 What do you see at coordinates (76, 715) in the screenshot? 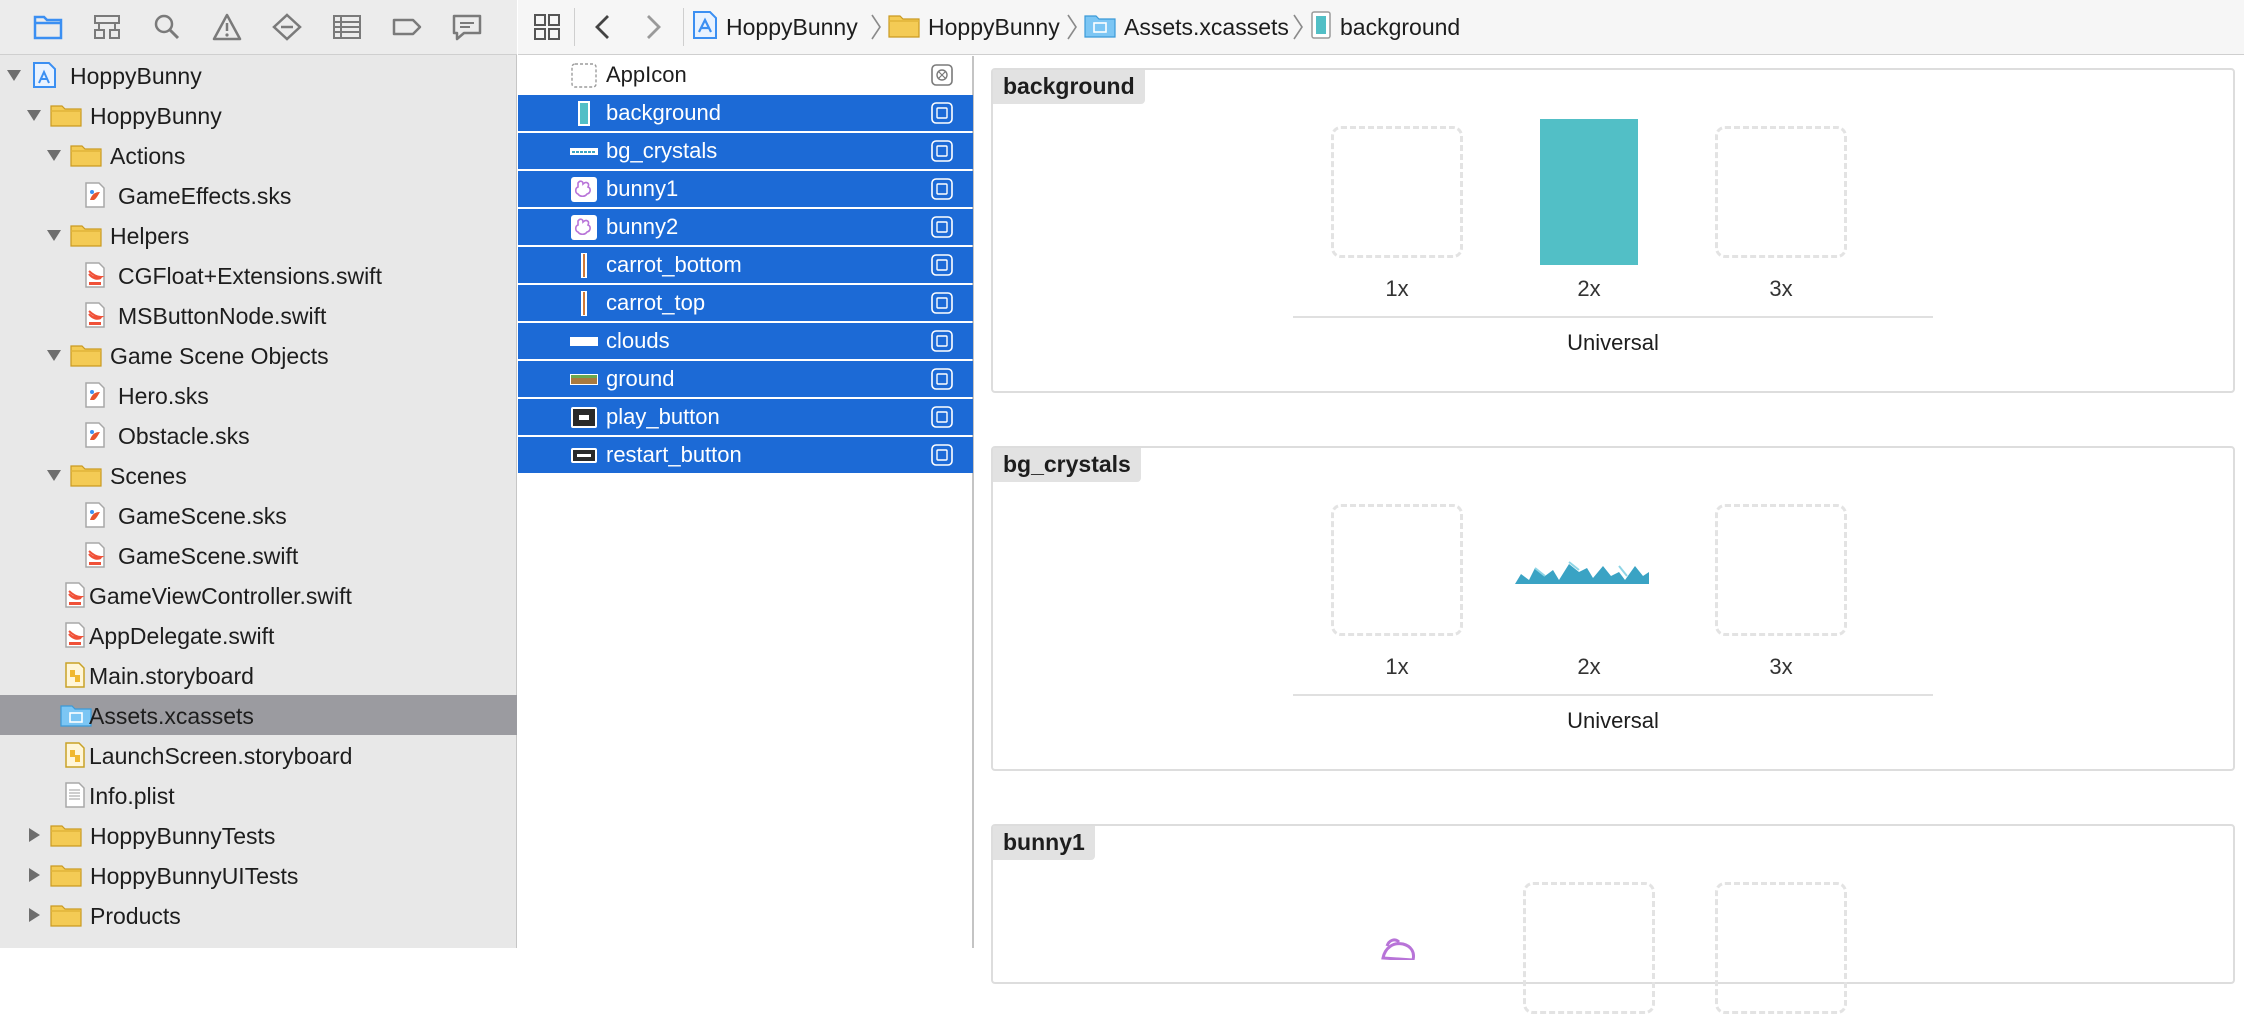
I see `xcassets-icon` at bounding box center [76, 715].